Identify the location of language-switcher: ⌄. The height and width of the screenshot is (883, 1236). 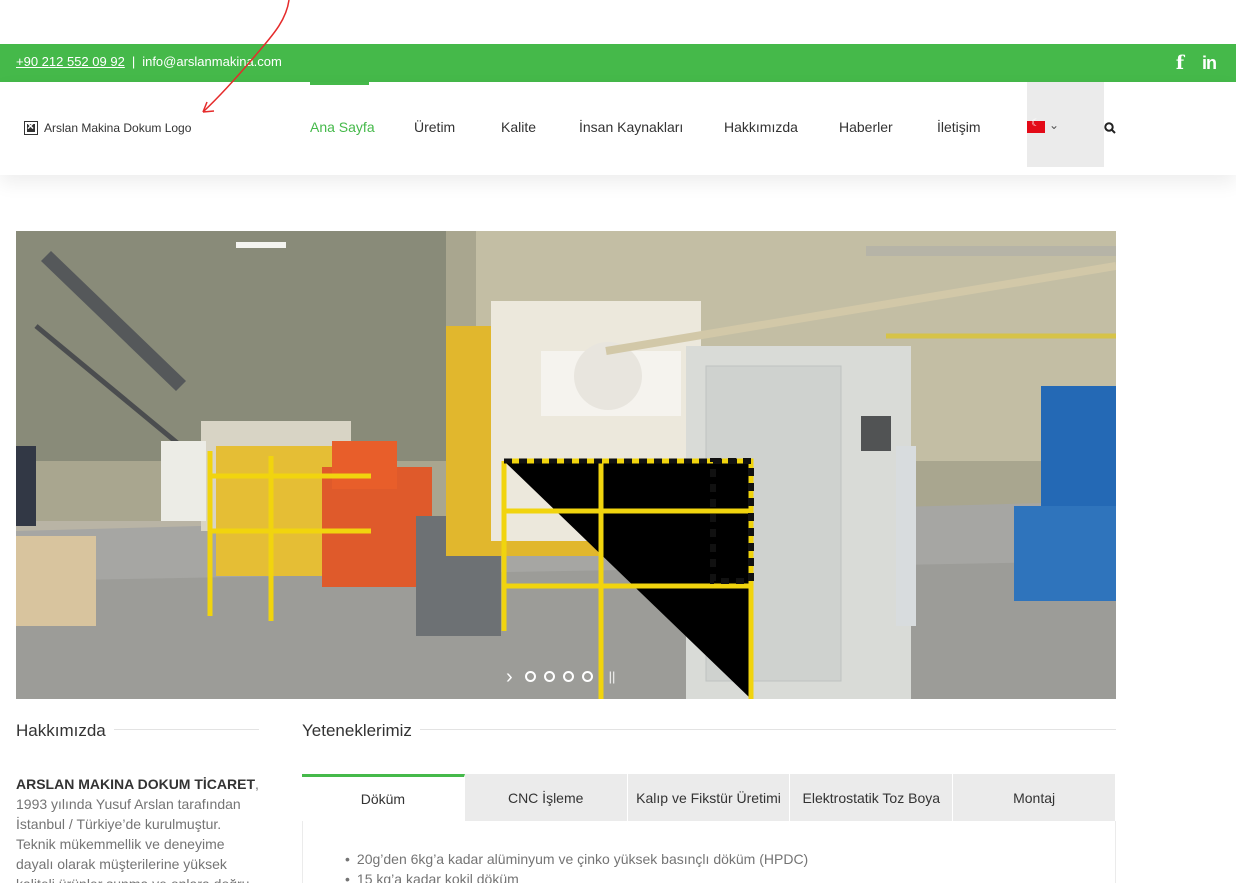
(1065, 124).